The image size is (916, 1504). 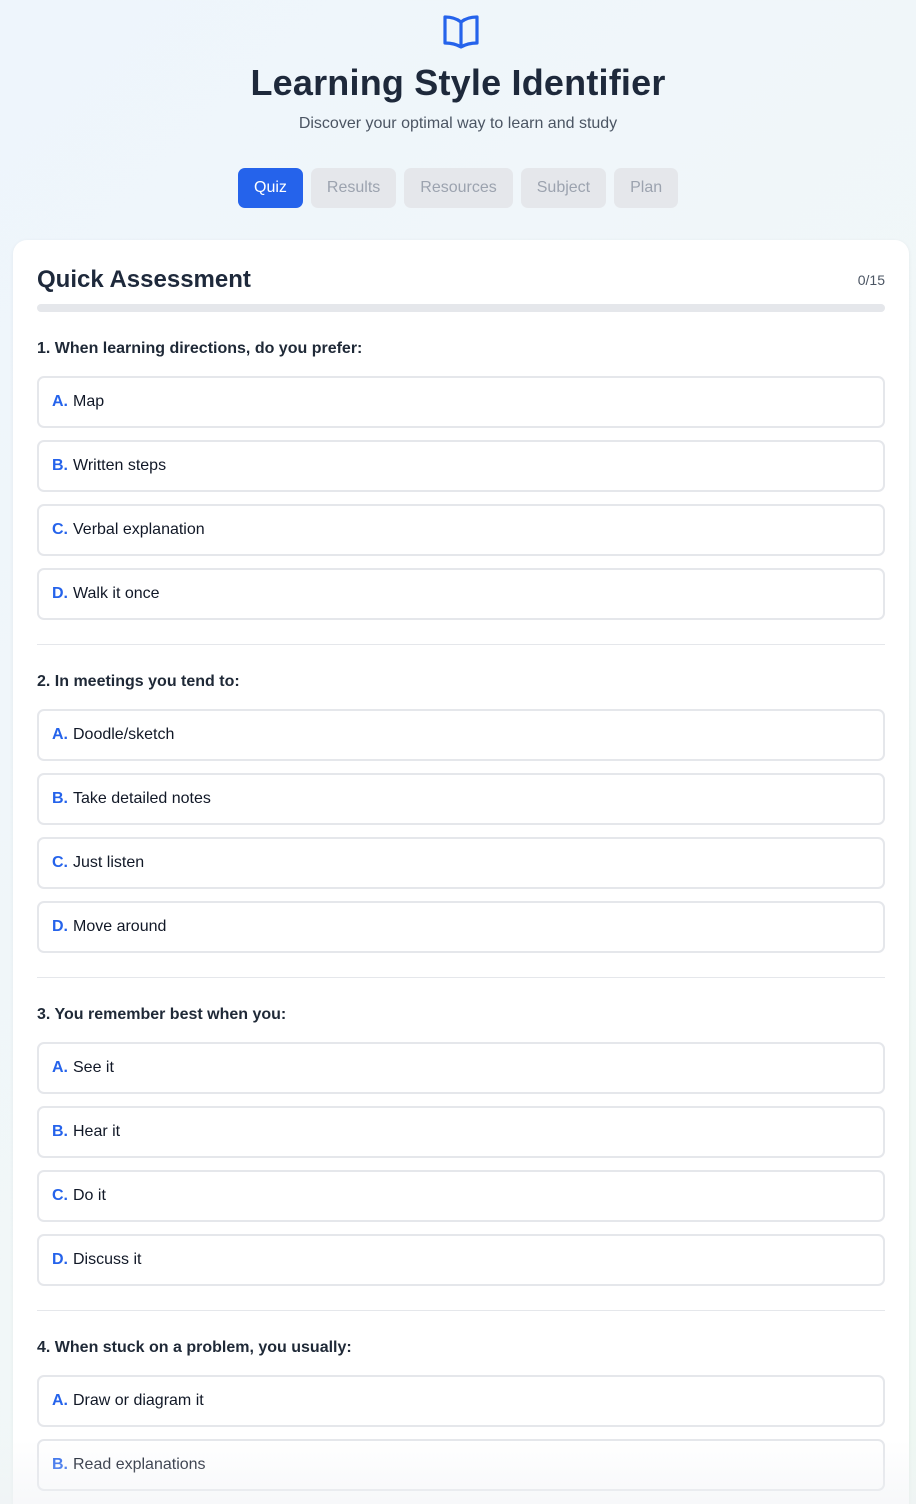 I want to click on option-text: Discuss it, so click(x=107, y=1259).